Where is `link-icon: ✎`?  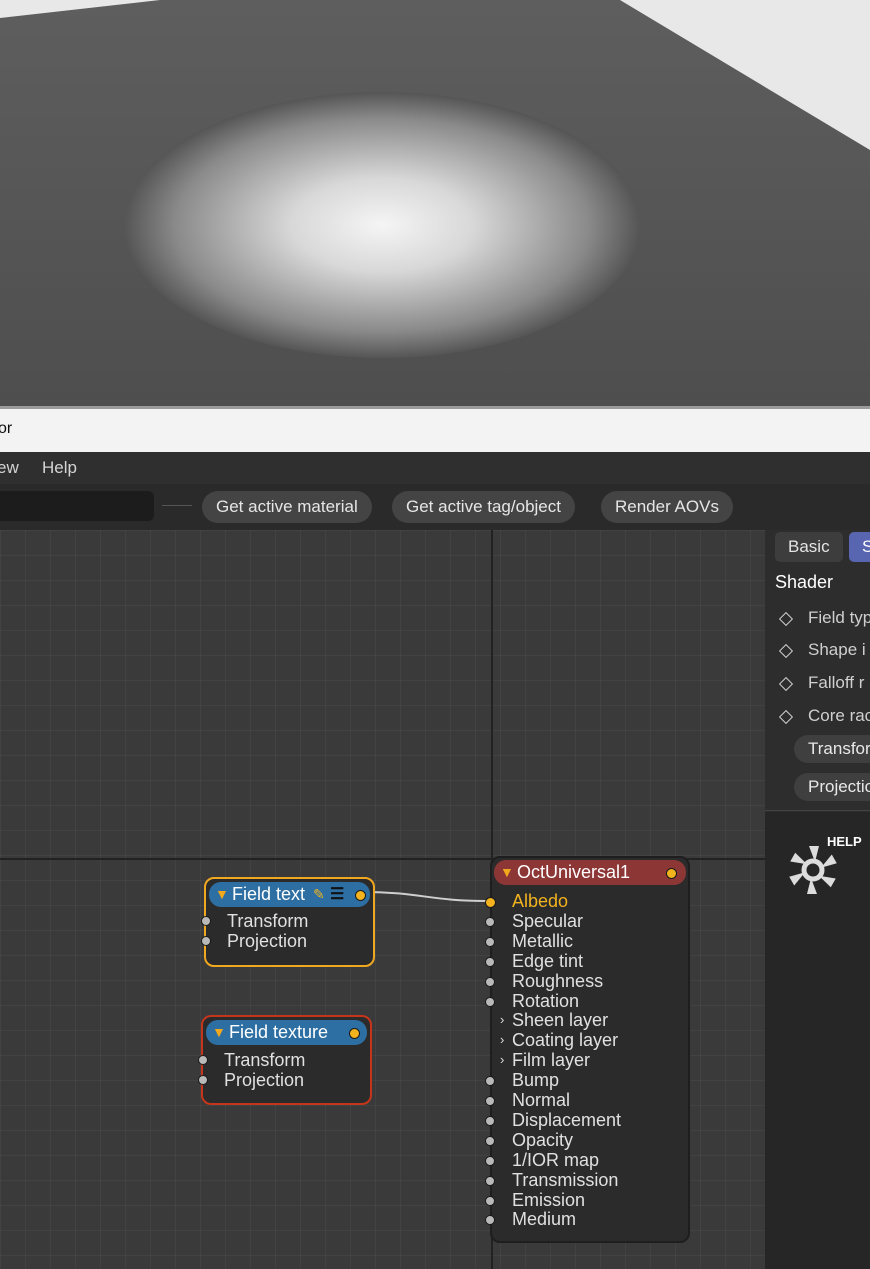
link-icon: ✎ is located at coordinates (319, 894).